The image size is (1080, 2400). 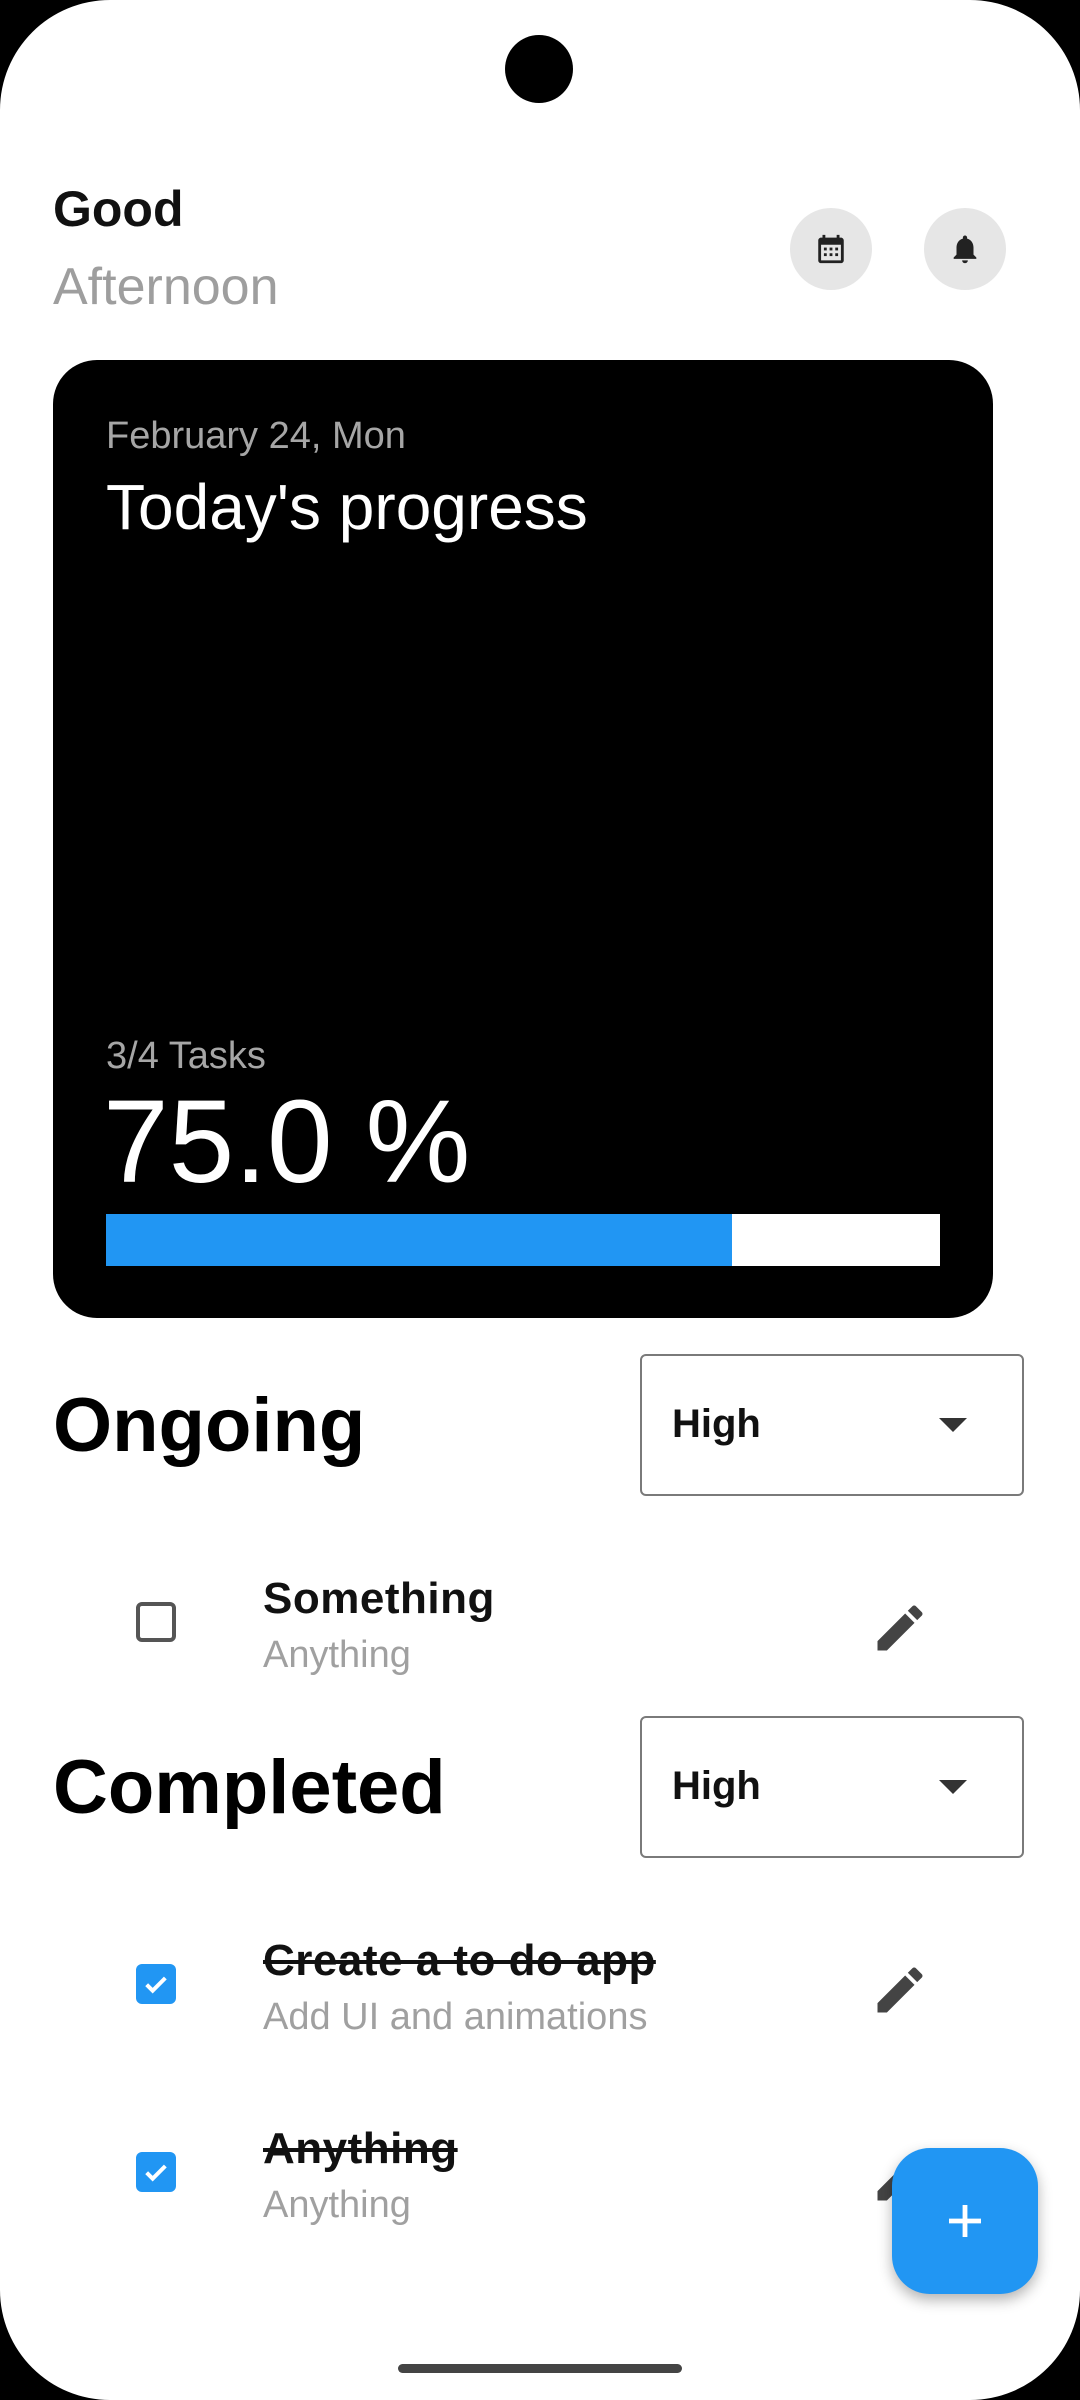 I want to click on completed-priority-value: High, so click(x=716, y=1786).